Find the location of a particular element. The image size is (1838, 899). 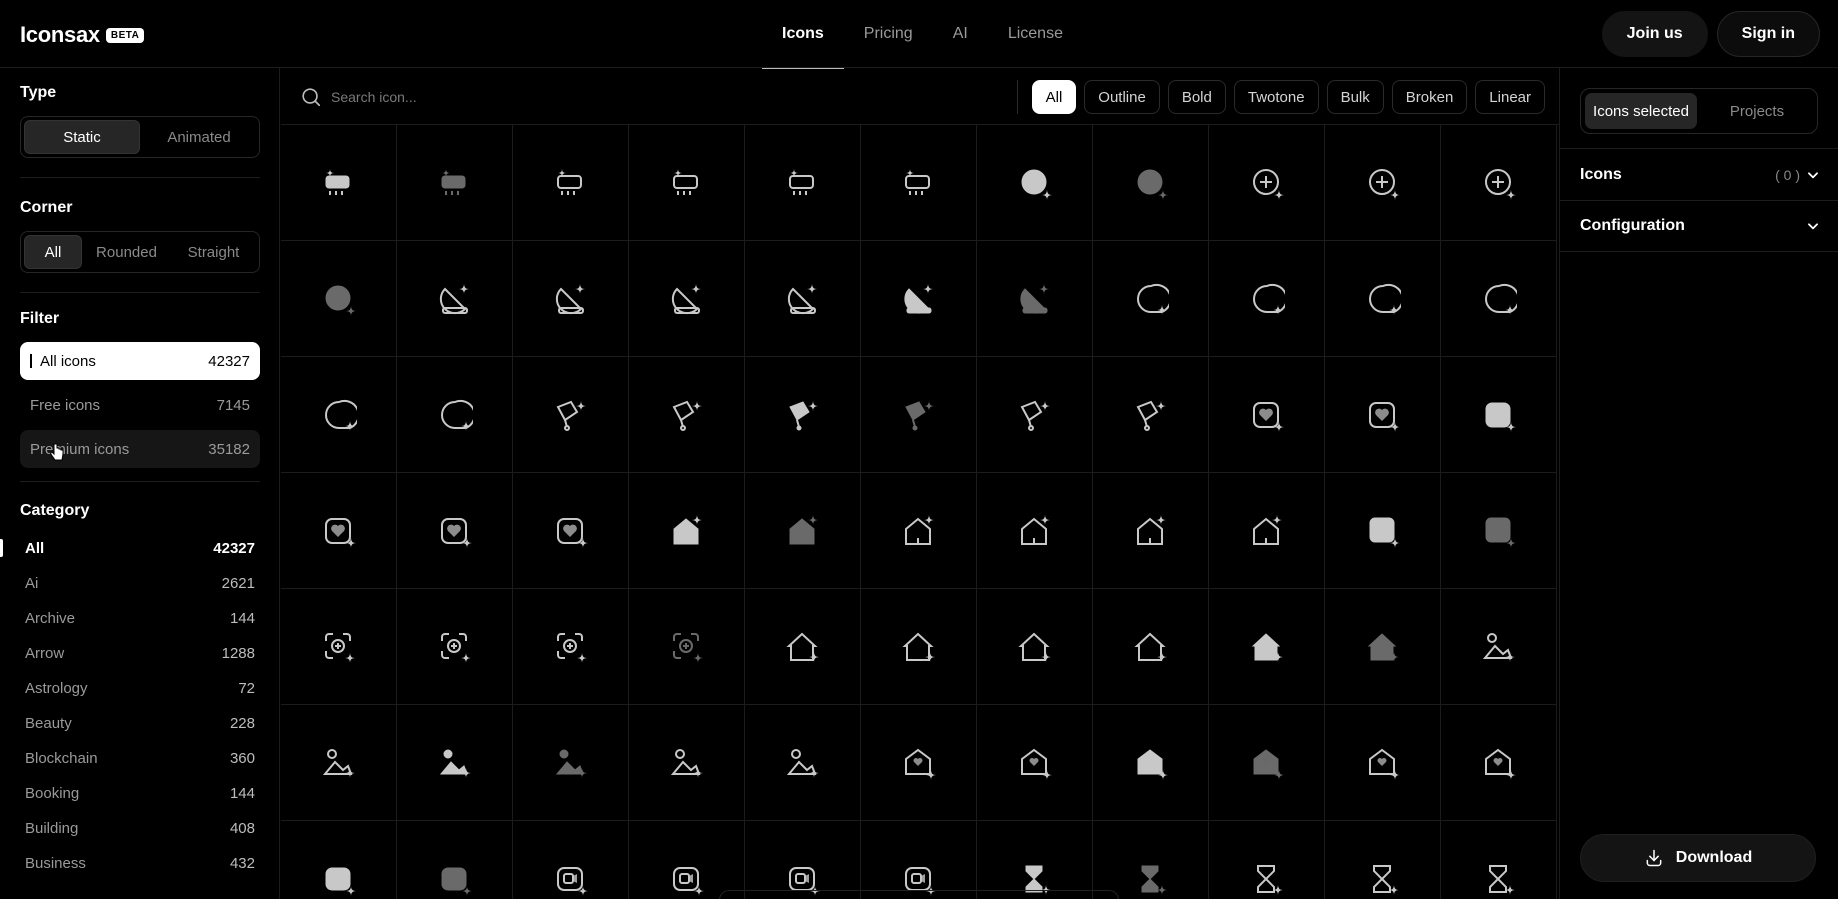

style-bold-chip: Bold is located at coordinates (1196, 97).